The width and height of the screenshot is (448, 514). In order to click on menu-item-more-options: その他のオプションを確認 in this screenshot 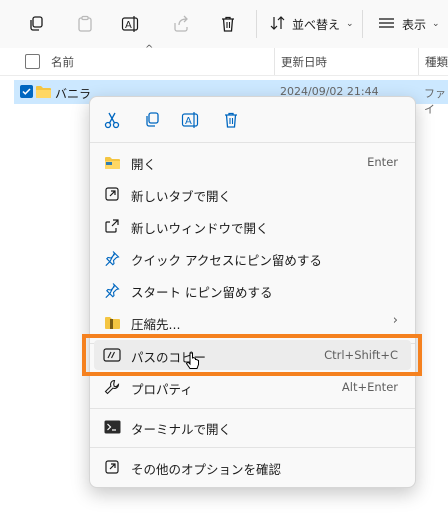, I will do `click(252, 467)`.